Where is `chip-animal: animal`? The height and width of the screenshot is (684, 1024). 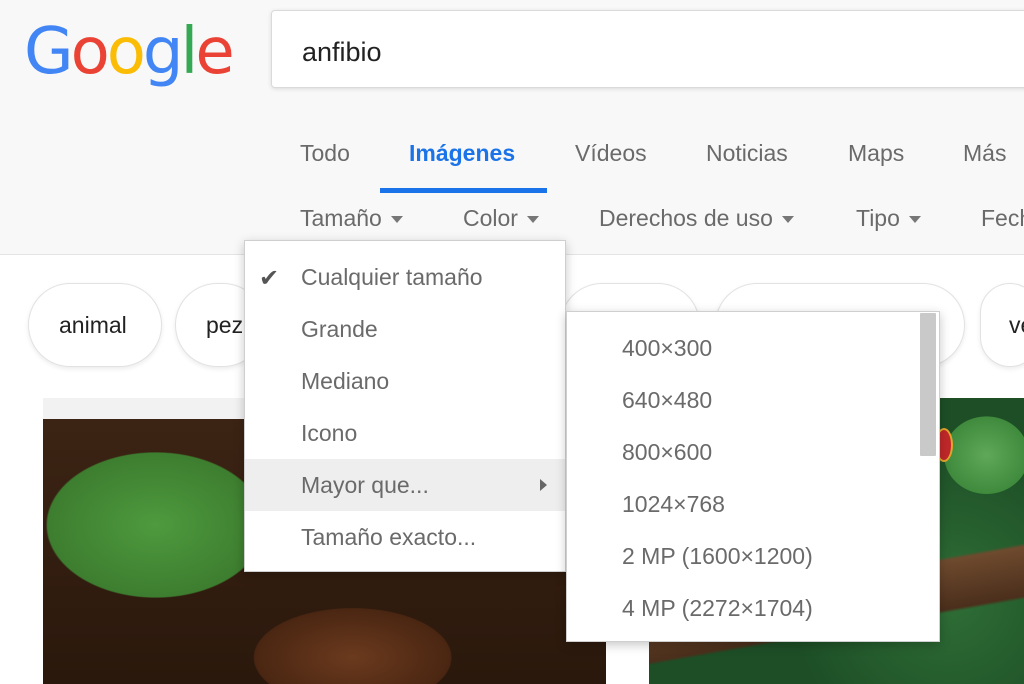 chip-animal: animal is located at coordinates (95, 325).